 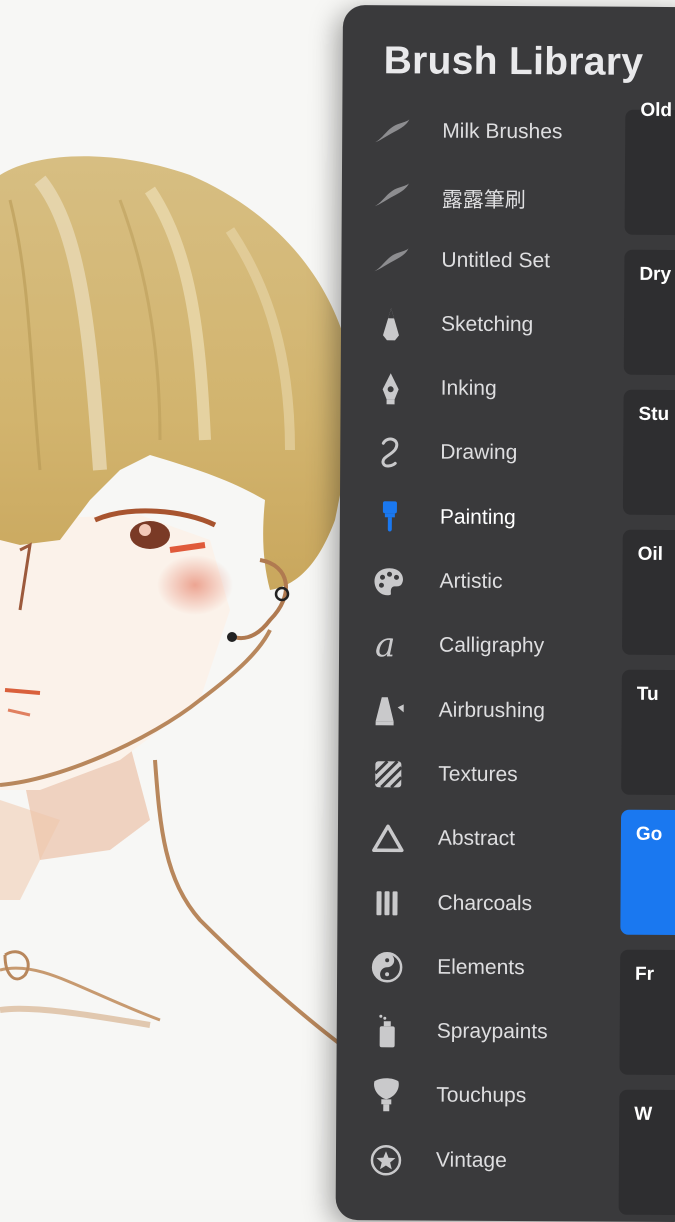 What do you see at coordinates (468, 388) in the screenshot?
I see `brush-set-label: Inking` at bounding box center [468, 388].